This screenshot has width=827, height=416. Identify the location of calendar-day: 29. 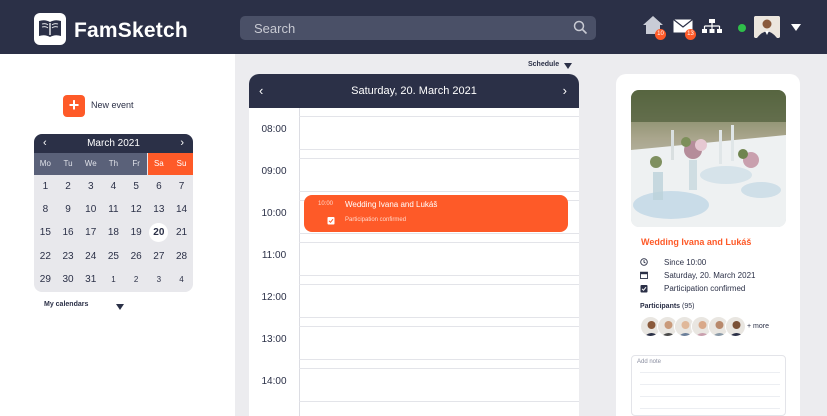
(45, 280).